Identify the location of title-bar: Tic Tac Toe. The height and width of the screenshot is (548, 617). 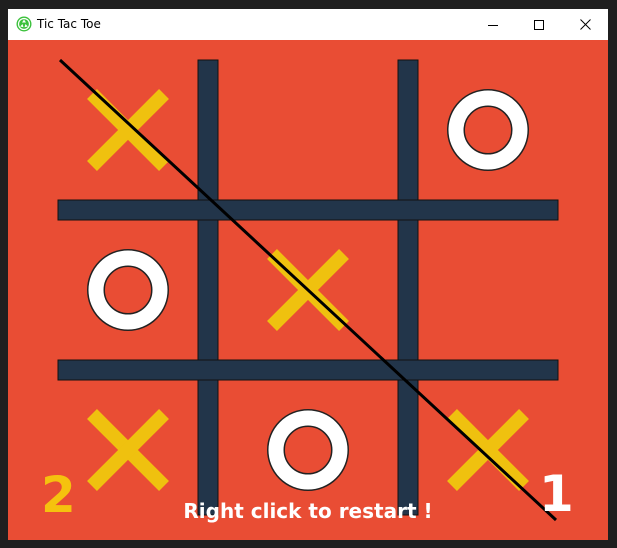
(308, 24).